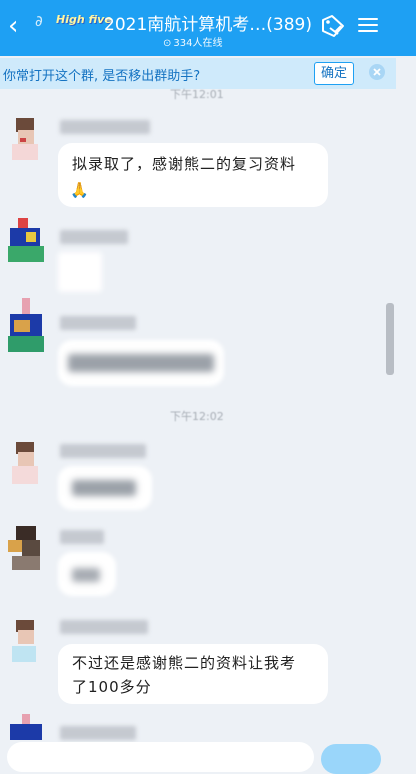 The width and height of the screenshot is (416, 774). I want to click on group-assistant-icon, so click(333, 27).